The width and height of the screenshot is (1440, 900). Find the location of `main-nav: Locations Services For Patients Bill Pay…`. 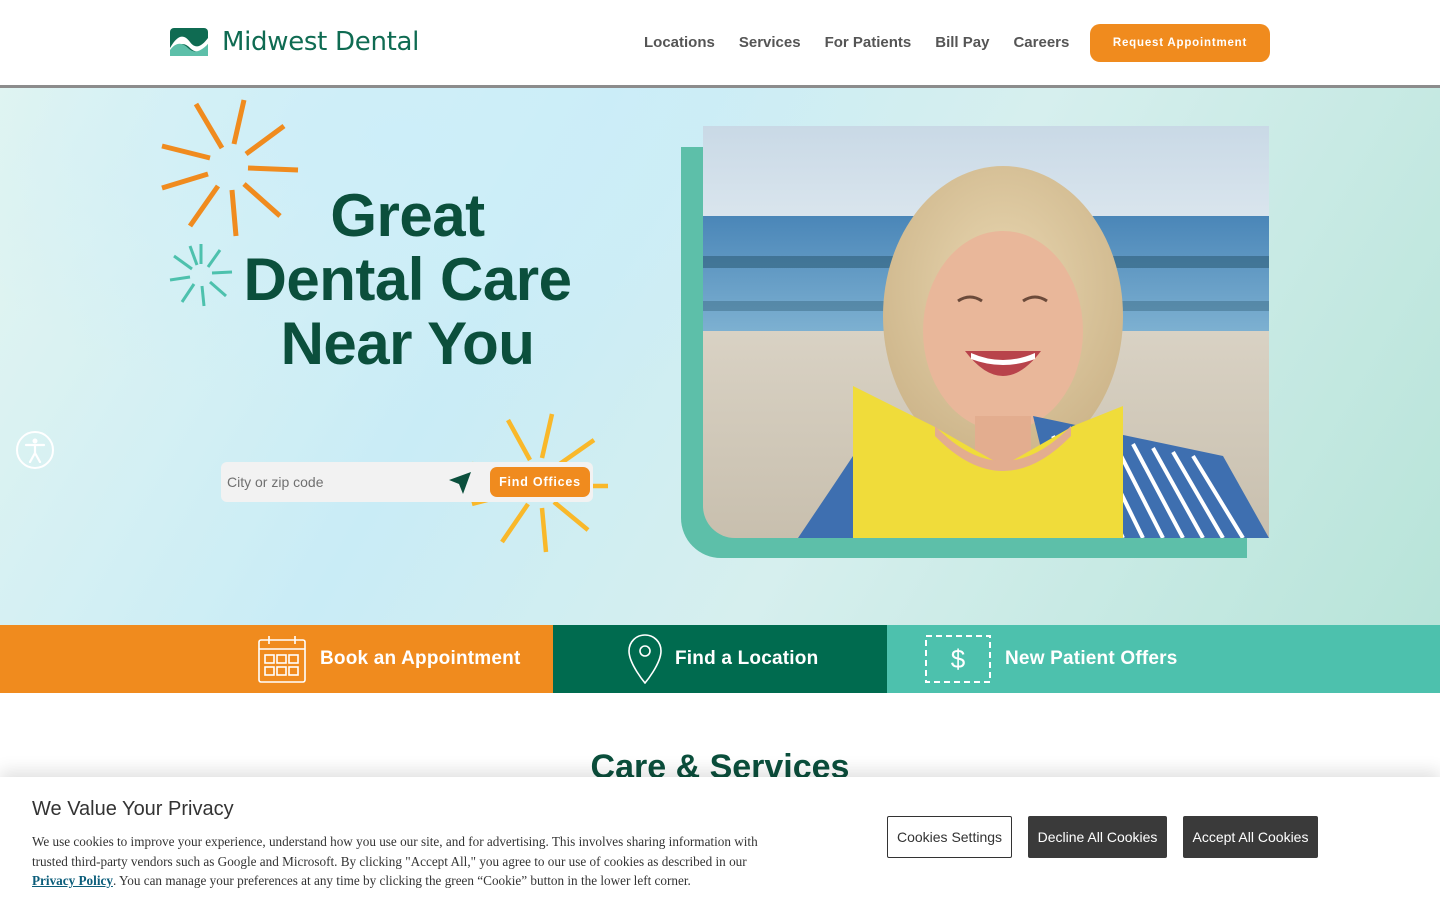

main-nav: Locations Services For Patients Bill Pay… is located at coordinates (868, 43).